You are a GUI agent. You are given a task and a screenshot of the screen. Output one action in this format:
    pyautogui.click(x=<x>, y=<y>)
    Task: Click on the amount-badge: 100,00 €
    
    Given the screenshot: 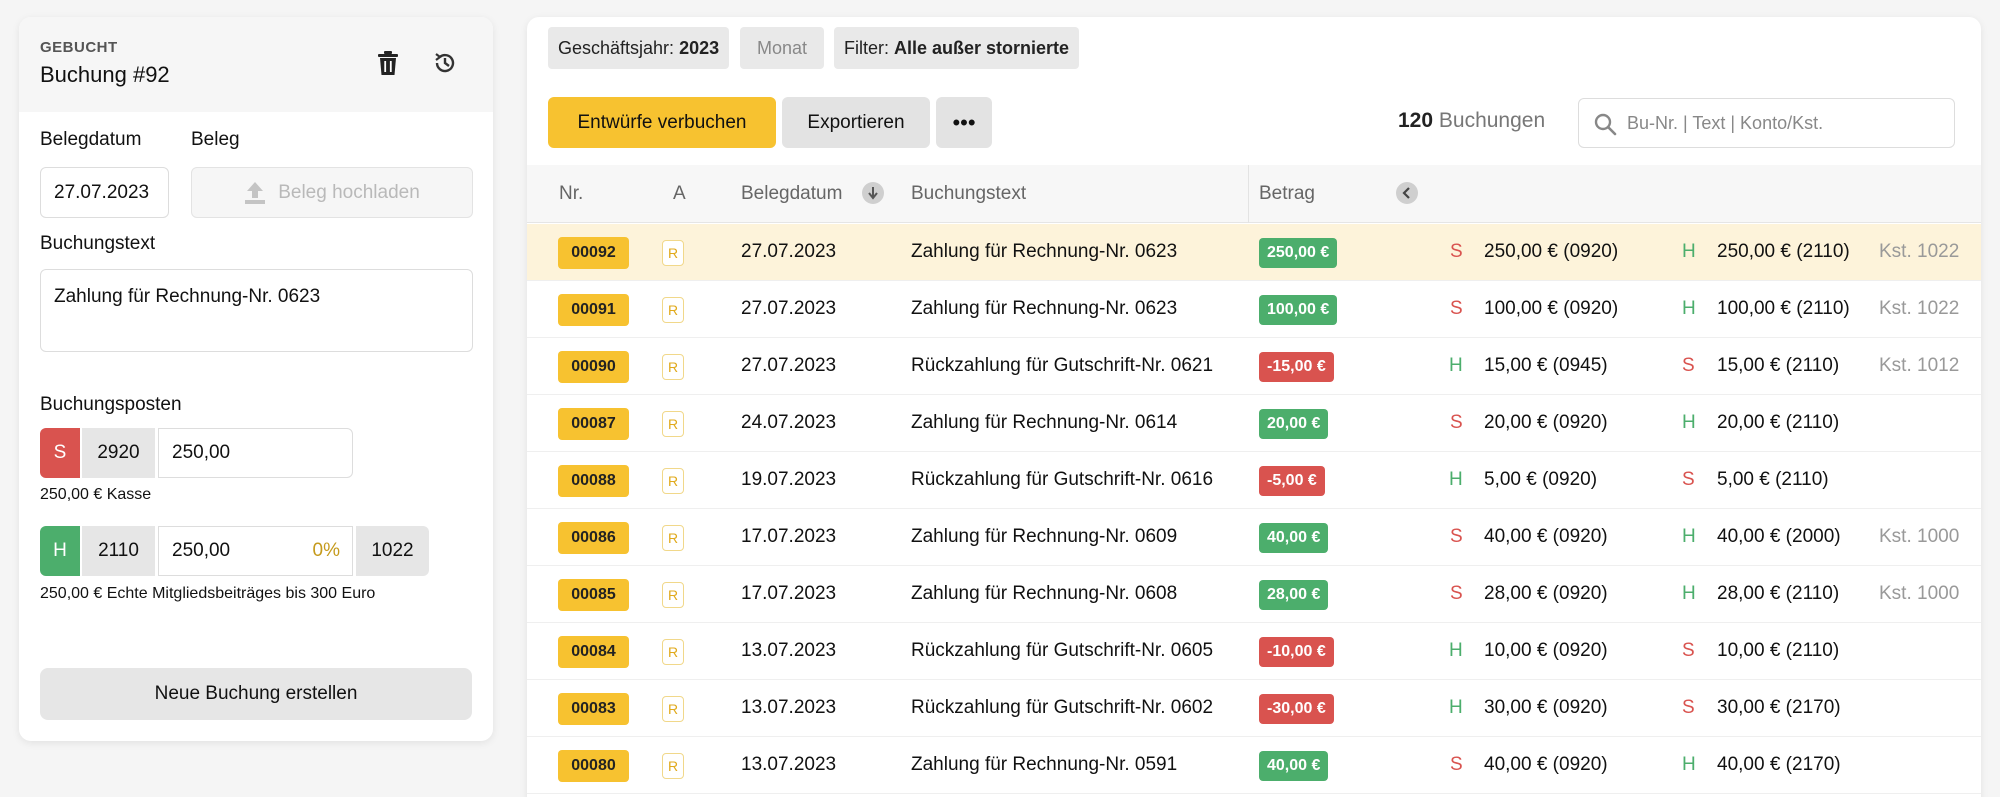 What is the action you would take?
    pyautogui.click(x=1298, y=310)
    